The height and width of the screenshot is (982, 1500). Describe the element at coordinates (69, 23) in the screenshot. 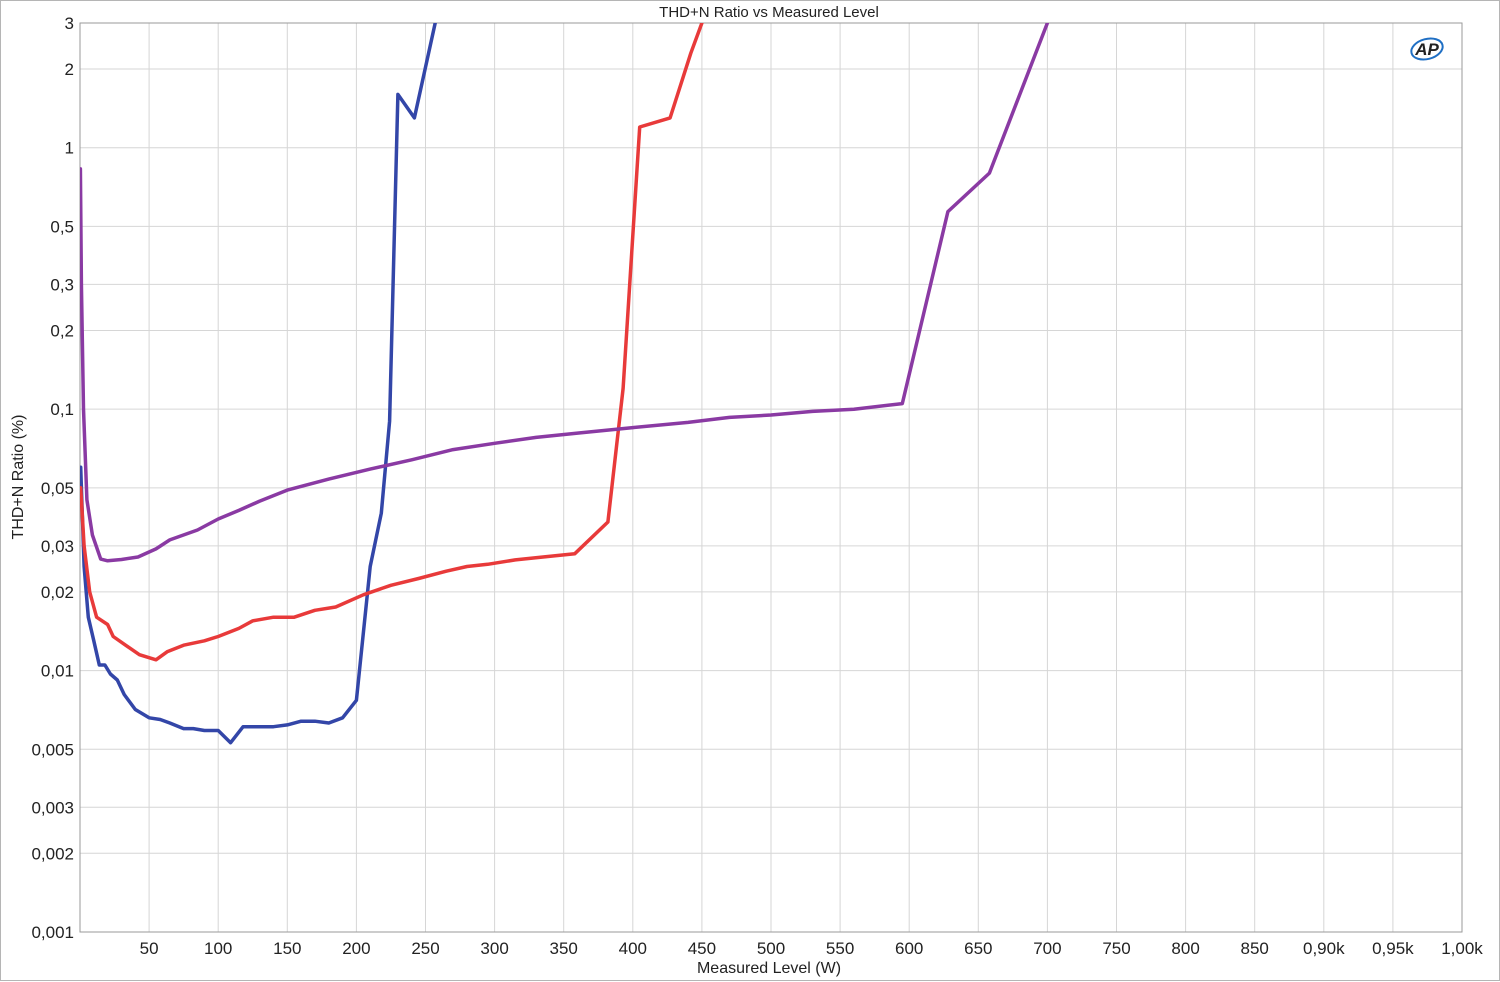

I see `y-tick-label: 3` at that location.